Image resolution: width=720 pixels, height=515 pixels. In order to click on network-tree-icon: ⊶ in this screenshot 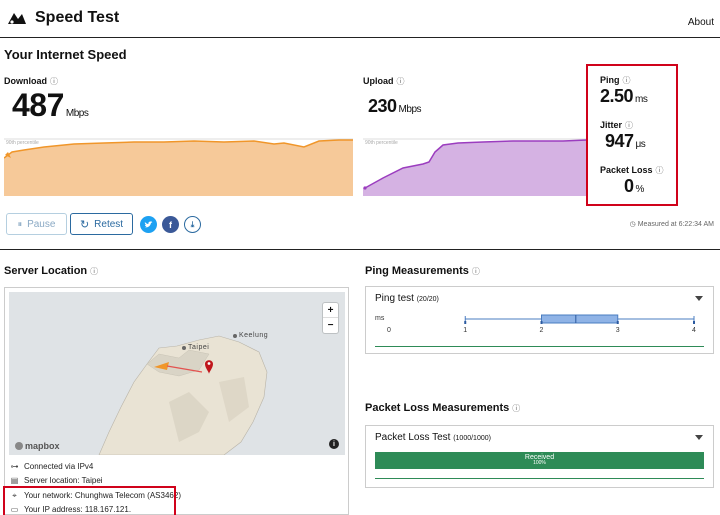, I will do `click(14, 466)`.